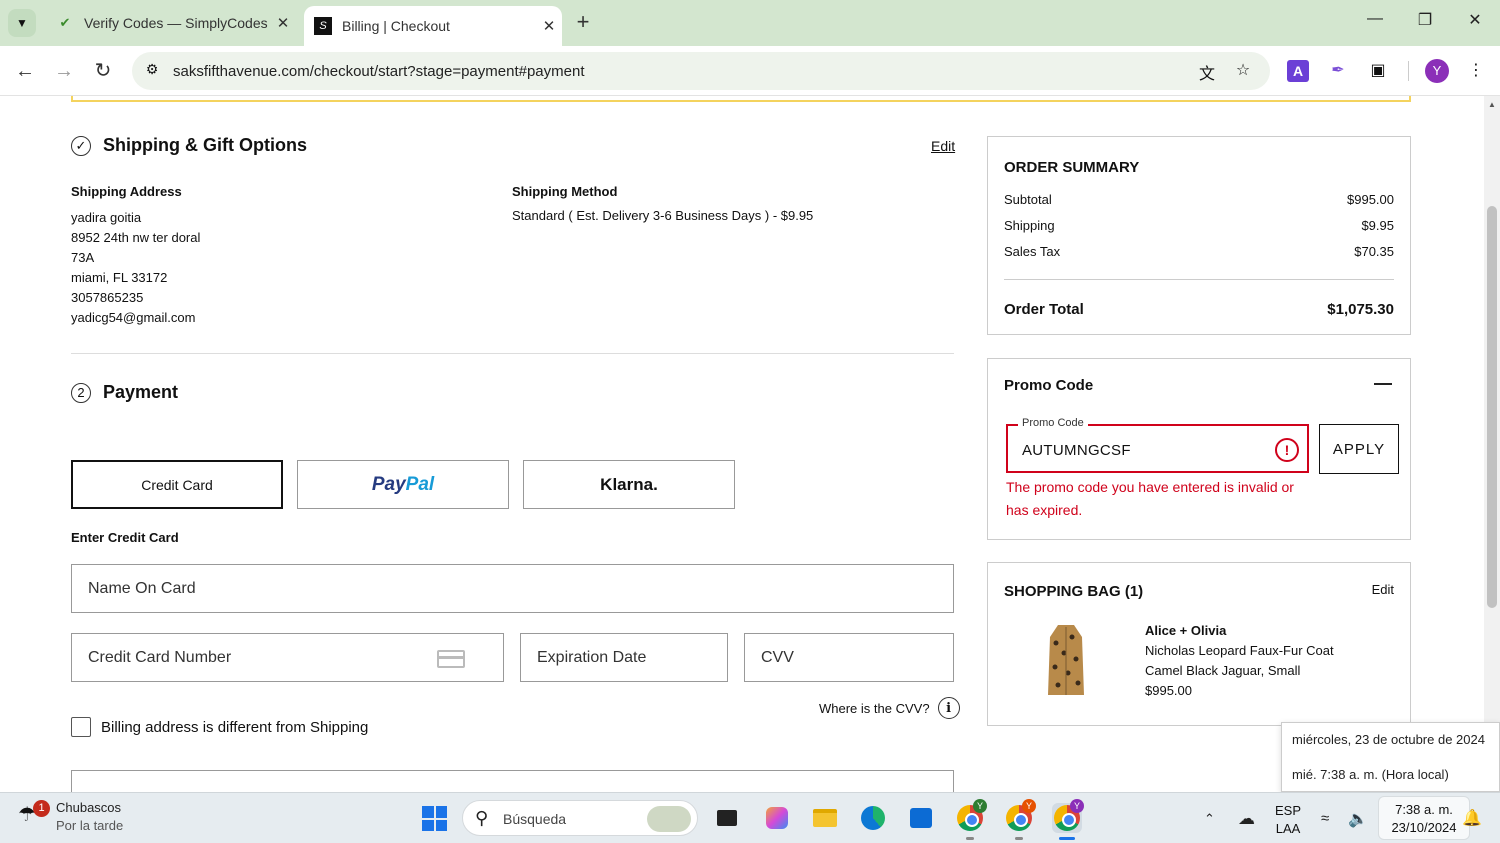 The image size is (1500, 843). I want to click on name-on-card-input: Name On Card, so click(512, 588).